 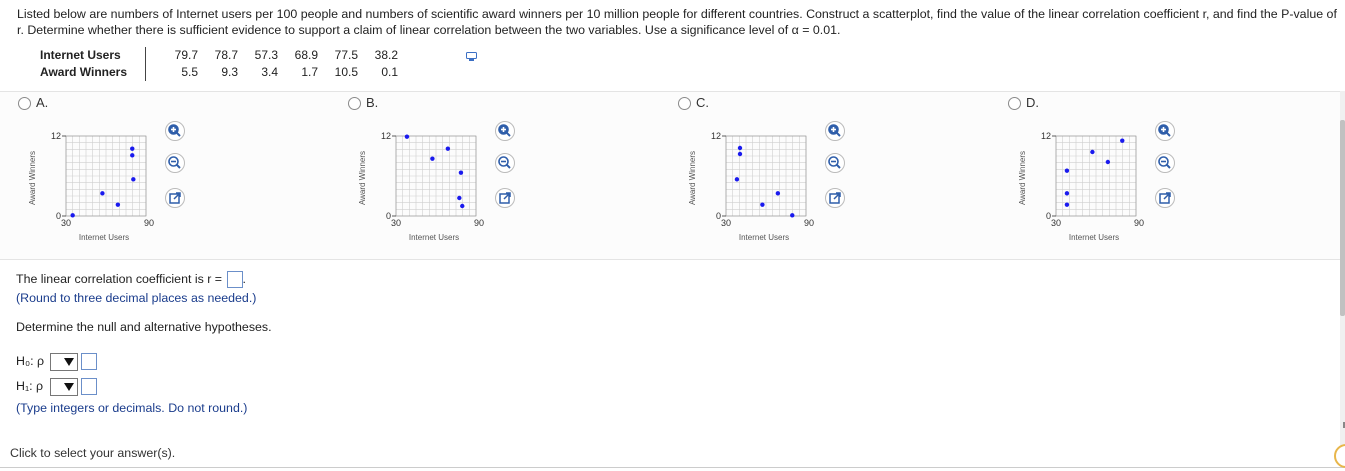 I want to click on h1-value-input, so click(x=89, y=387).